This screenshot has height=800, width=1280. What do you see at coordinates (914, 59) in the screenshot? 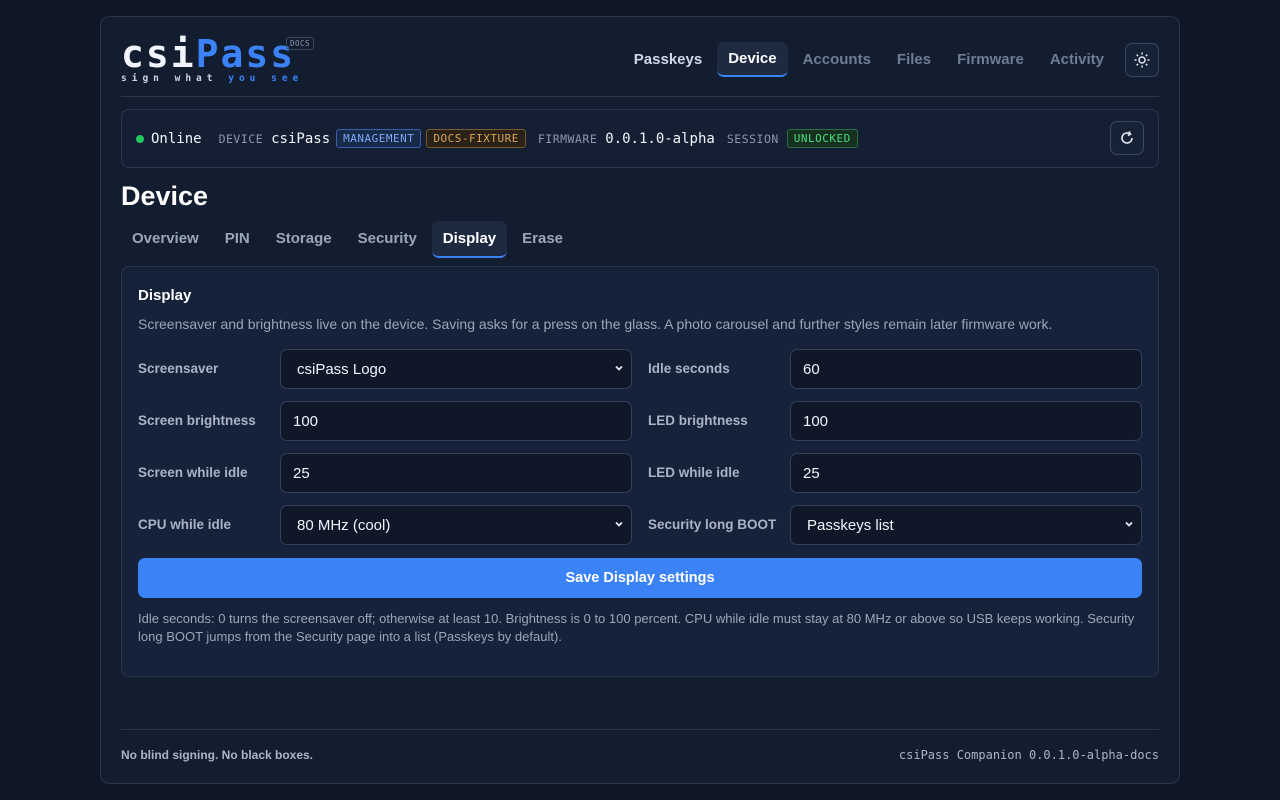
I see `nav-files: Files` at bounding box center [914, 59].